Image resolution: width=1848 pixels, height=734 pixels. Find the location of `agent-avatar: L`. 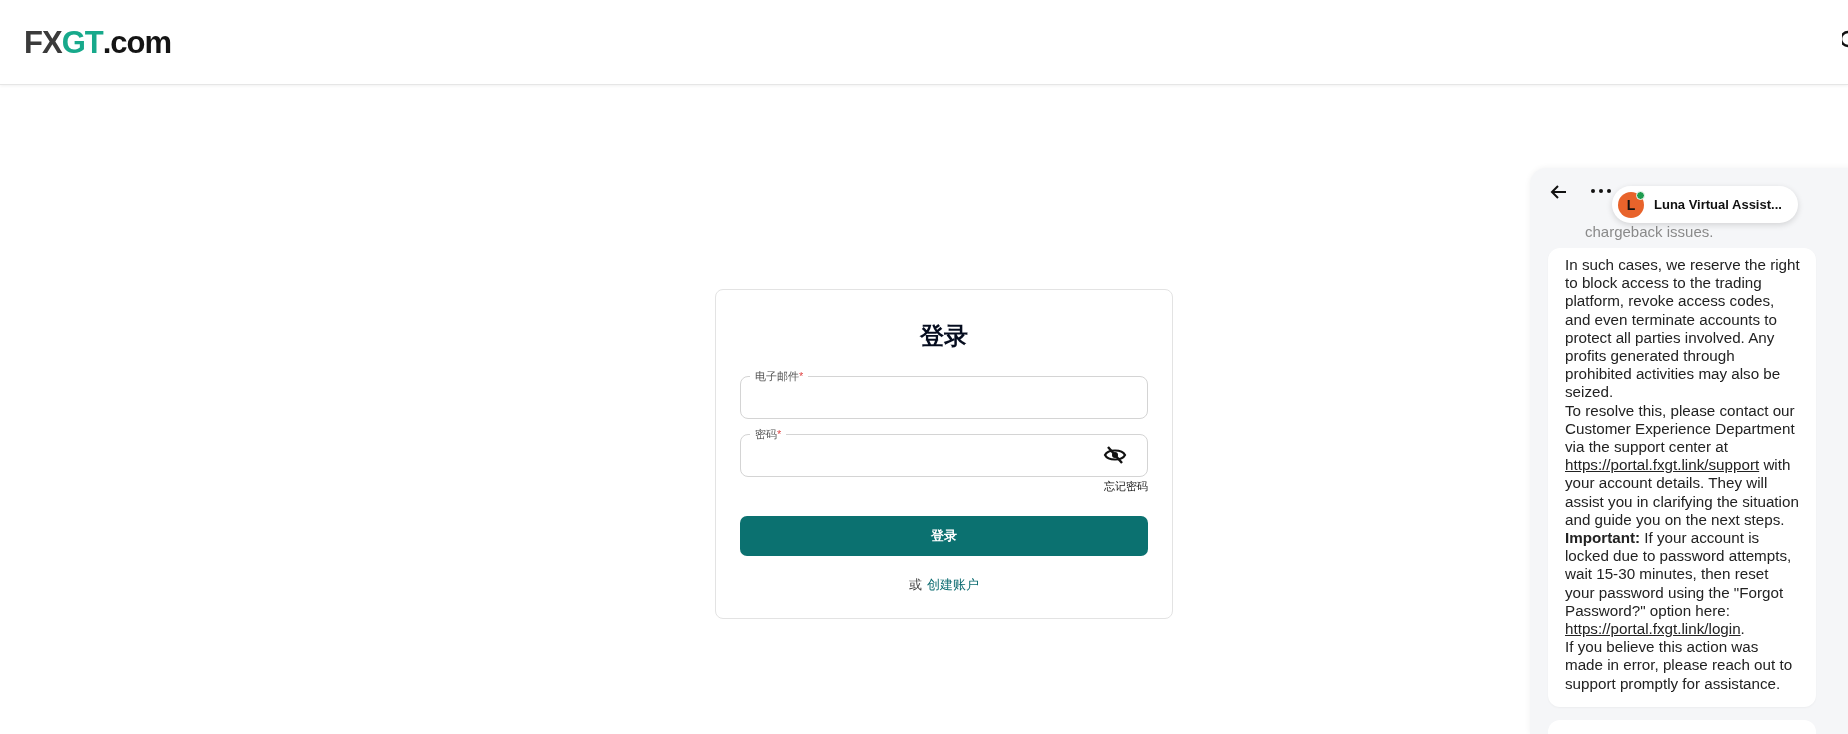

agent-avatar: L is located at coordinates (1631, 204).